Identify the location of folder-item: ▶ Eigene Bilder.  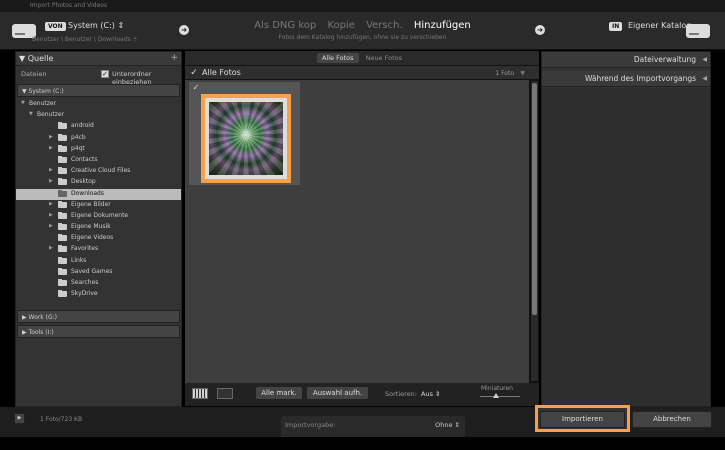
(98, 205).